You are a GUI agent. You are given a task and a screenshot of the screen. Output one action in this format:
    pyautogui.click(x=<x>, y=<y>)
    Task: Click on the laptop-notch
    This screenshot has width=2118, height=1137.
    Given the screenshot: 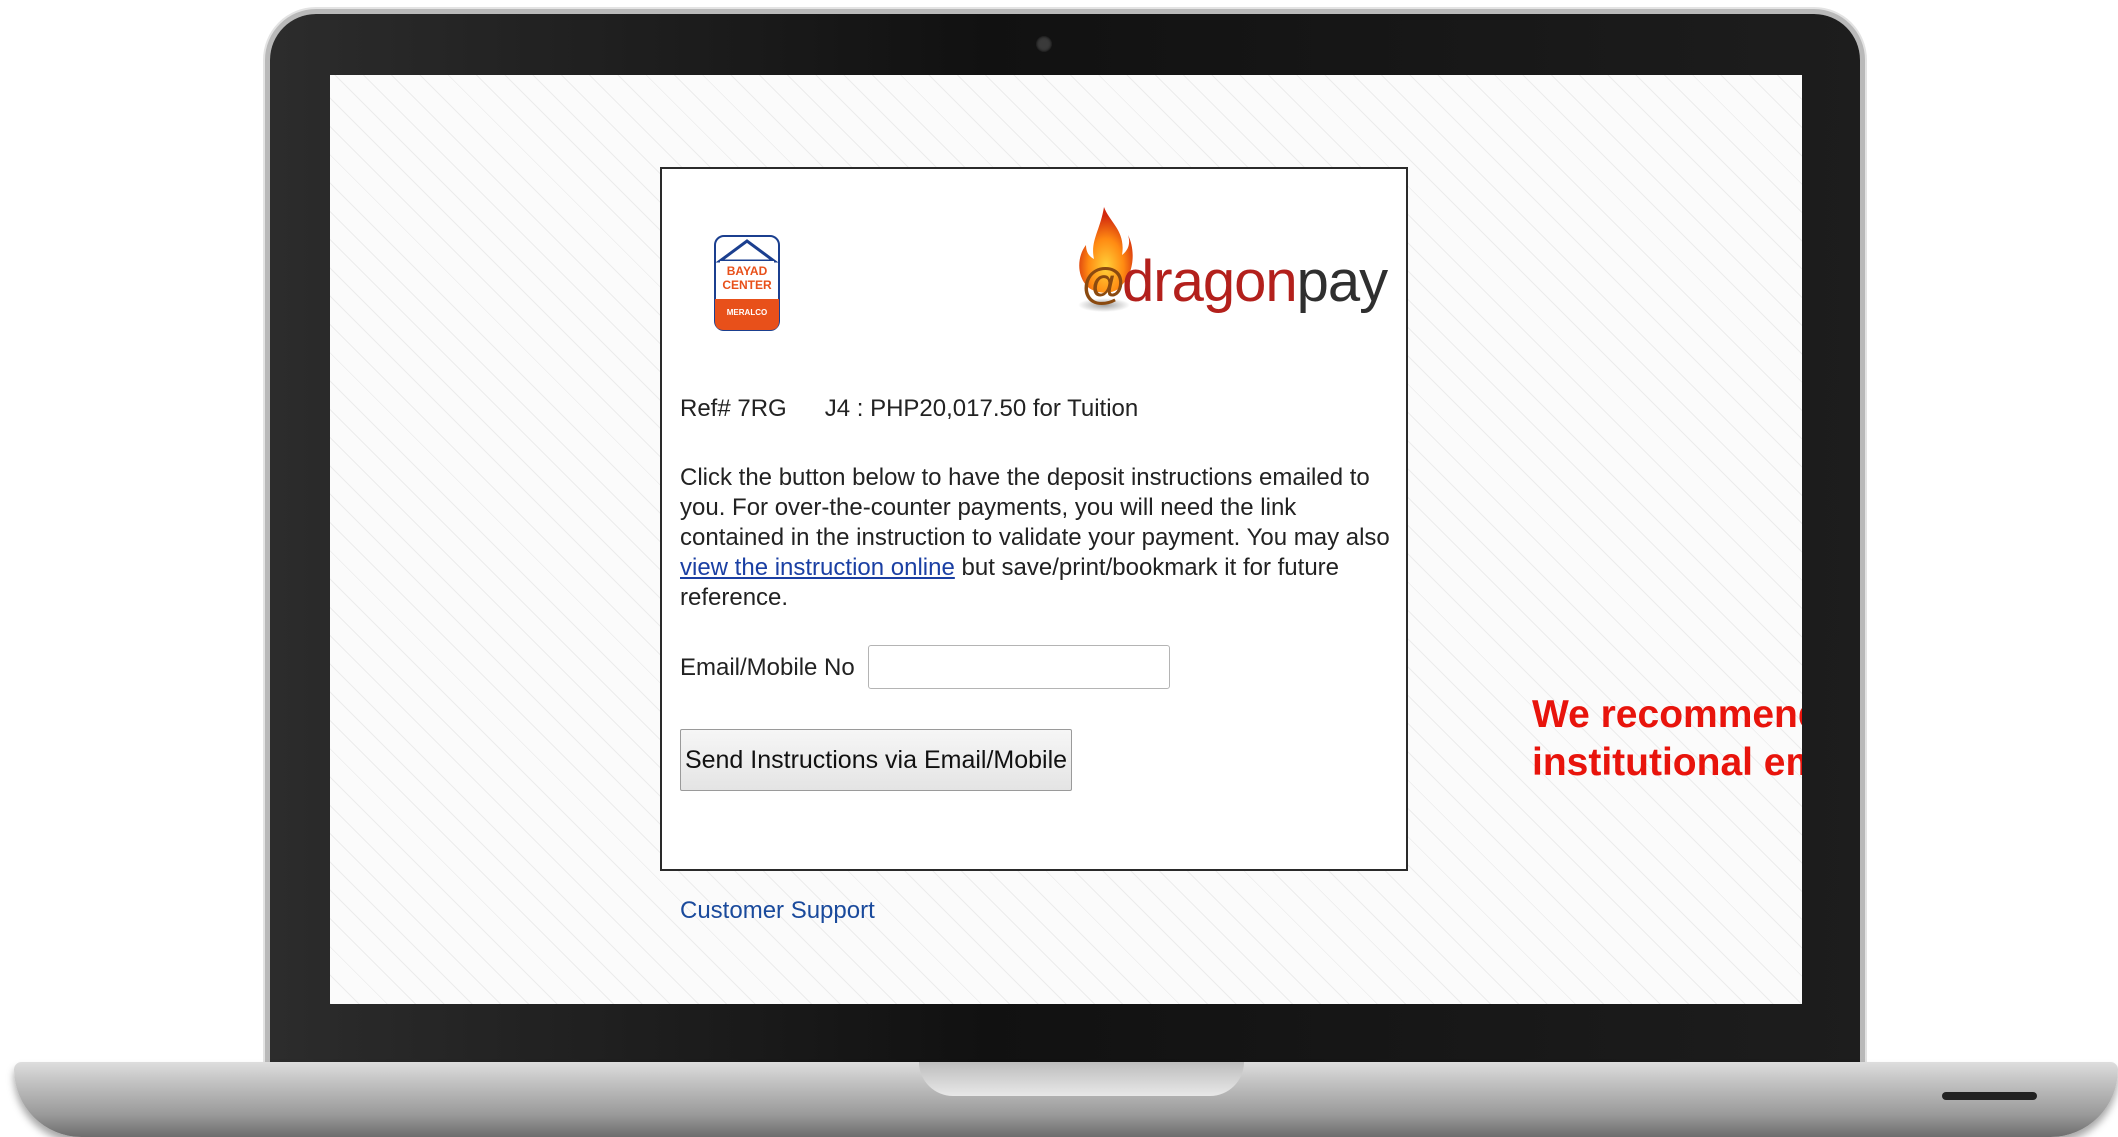 What is the action you would take?
    pyautogui.click(x=1081, y=1079)
    